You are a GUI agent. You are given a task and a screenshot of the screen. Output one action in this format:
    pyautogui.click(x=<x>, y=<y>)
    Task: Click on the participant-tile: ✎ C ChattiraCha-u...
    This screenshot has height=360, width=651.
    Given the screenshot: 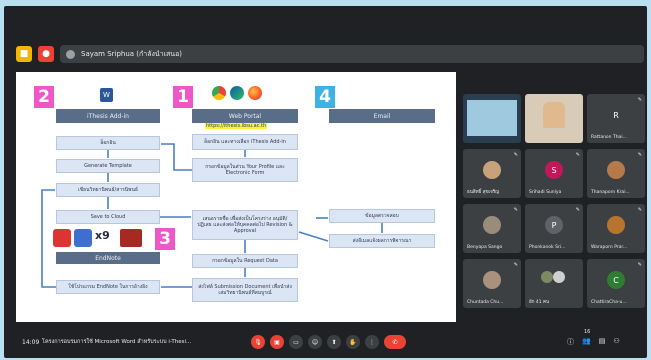 What is the action you would take?
    pyautogui.click(x=616, y=283)
    